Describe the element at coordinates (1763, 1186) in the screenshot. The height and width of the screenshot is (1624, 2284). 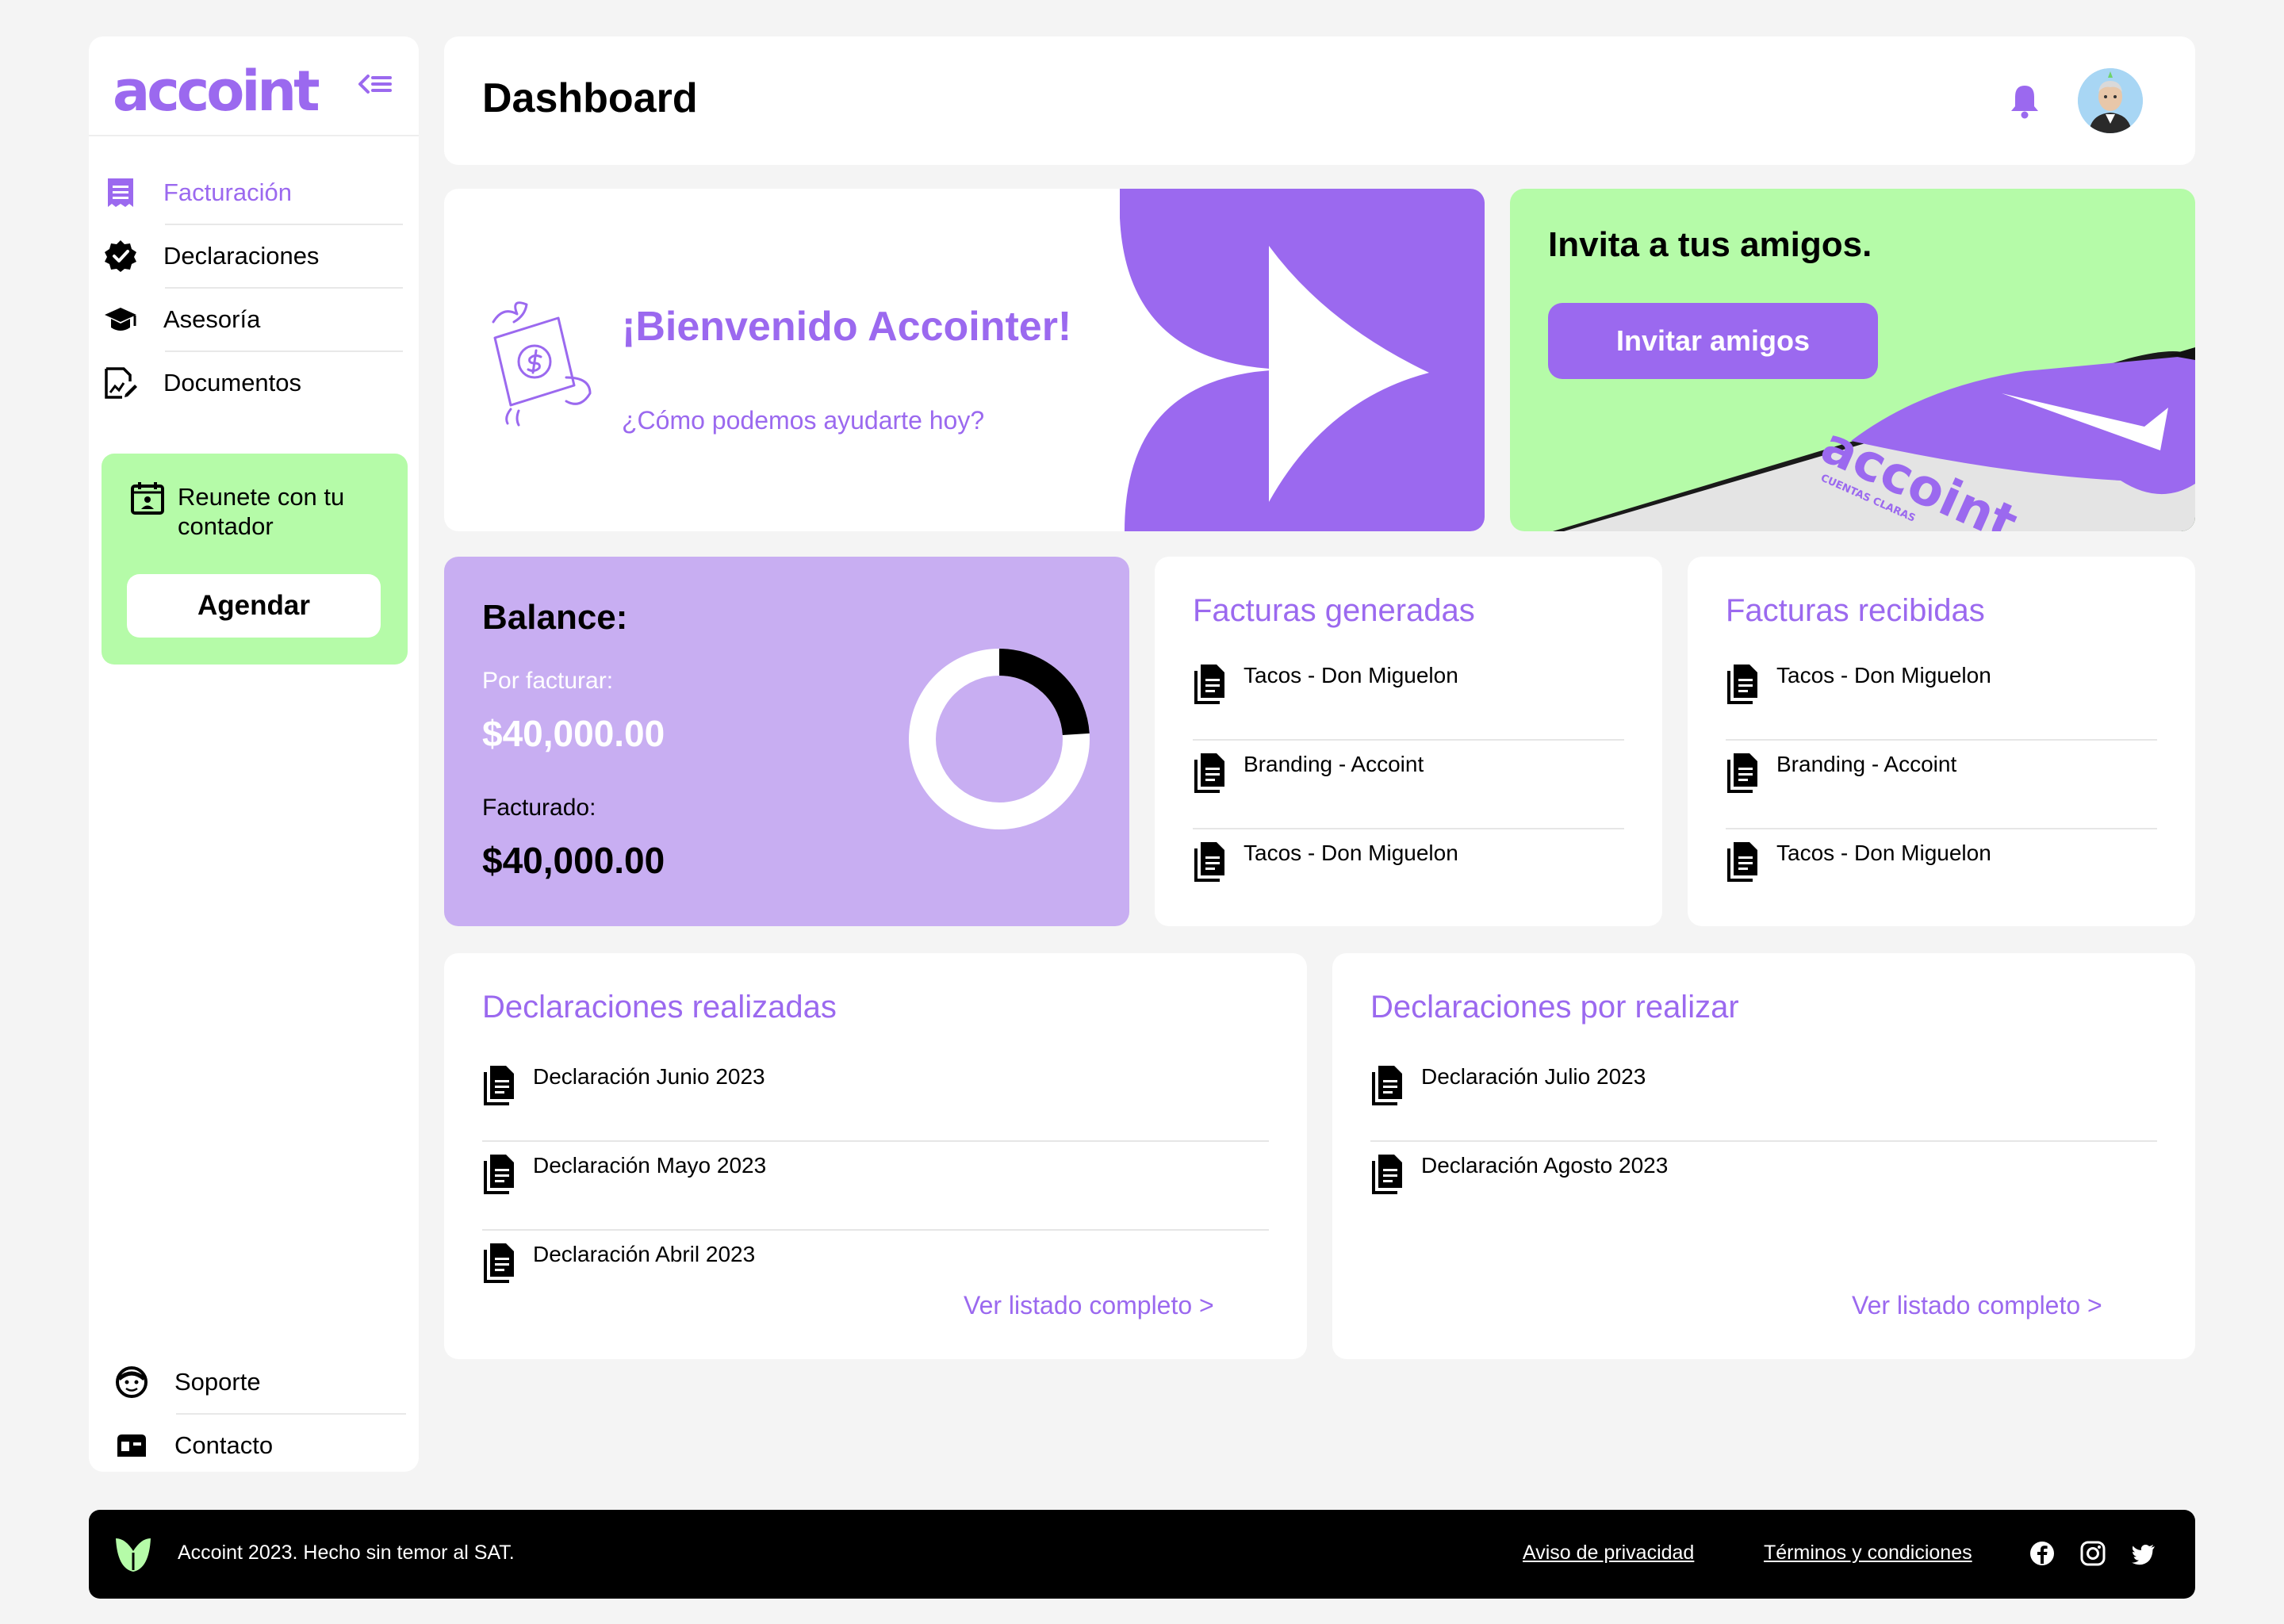
I see `declaration-row: Declaración Agosto 2023` at that location.